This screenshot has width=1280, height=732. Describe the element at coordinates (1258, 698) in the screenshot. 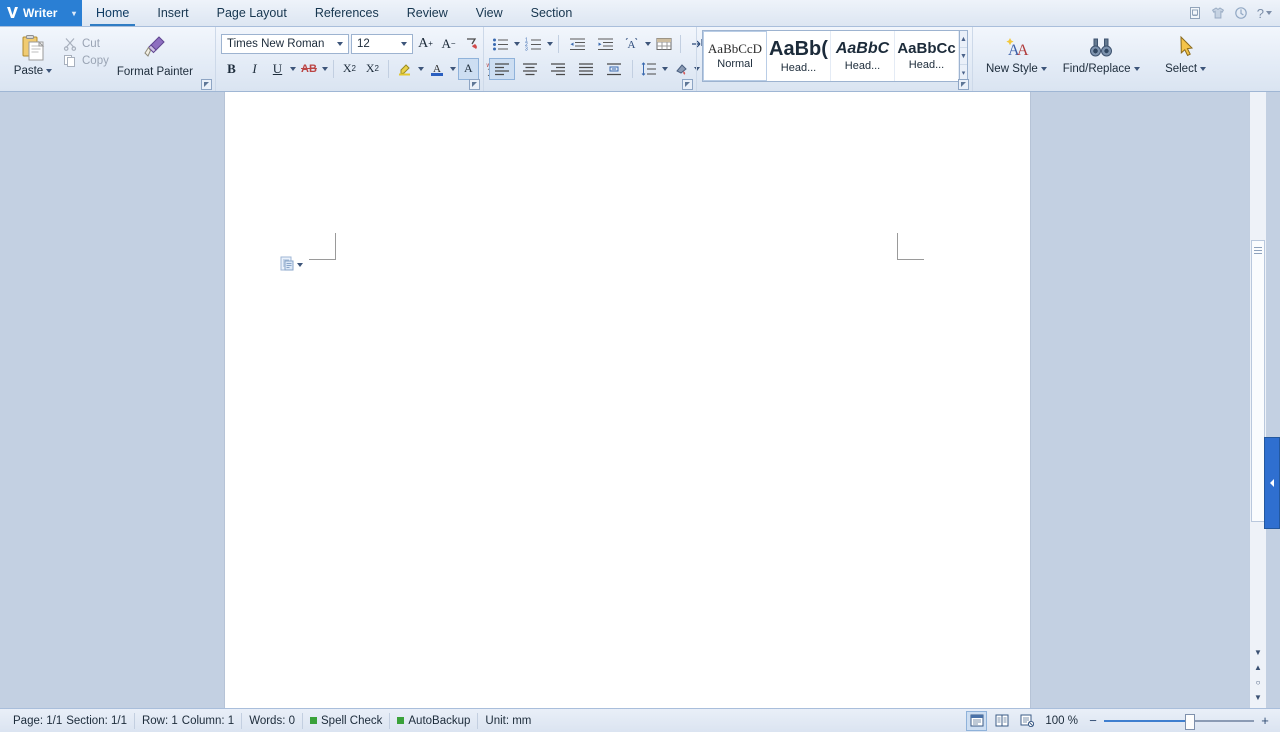

I see `next-page-button: ▼` at that location.